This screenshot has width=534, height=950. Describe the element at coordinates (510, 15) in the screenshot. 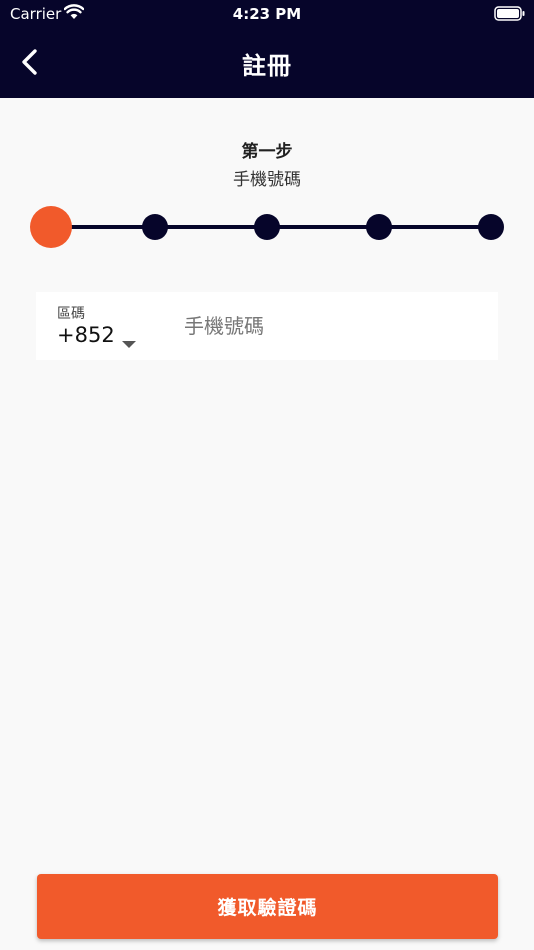

I see `battery-icon` at that location.